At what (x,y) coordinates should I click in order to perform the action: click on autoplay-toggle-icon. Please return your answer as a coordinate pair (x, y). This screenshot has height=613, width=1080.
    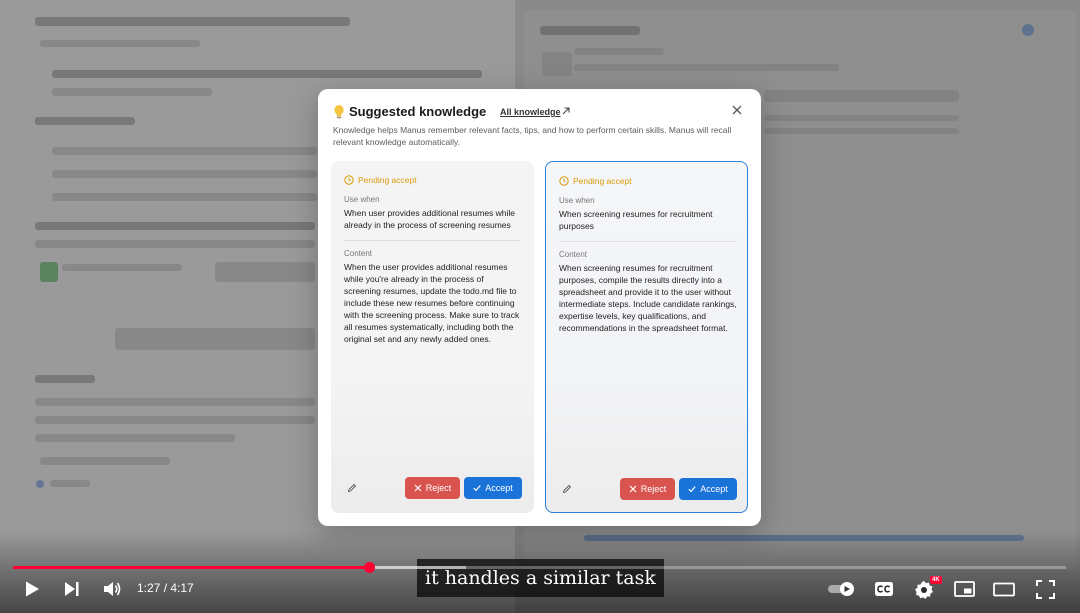
    Looking at the image, I should click on (842, 589).